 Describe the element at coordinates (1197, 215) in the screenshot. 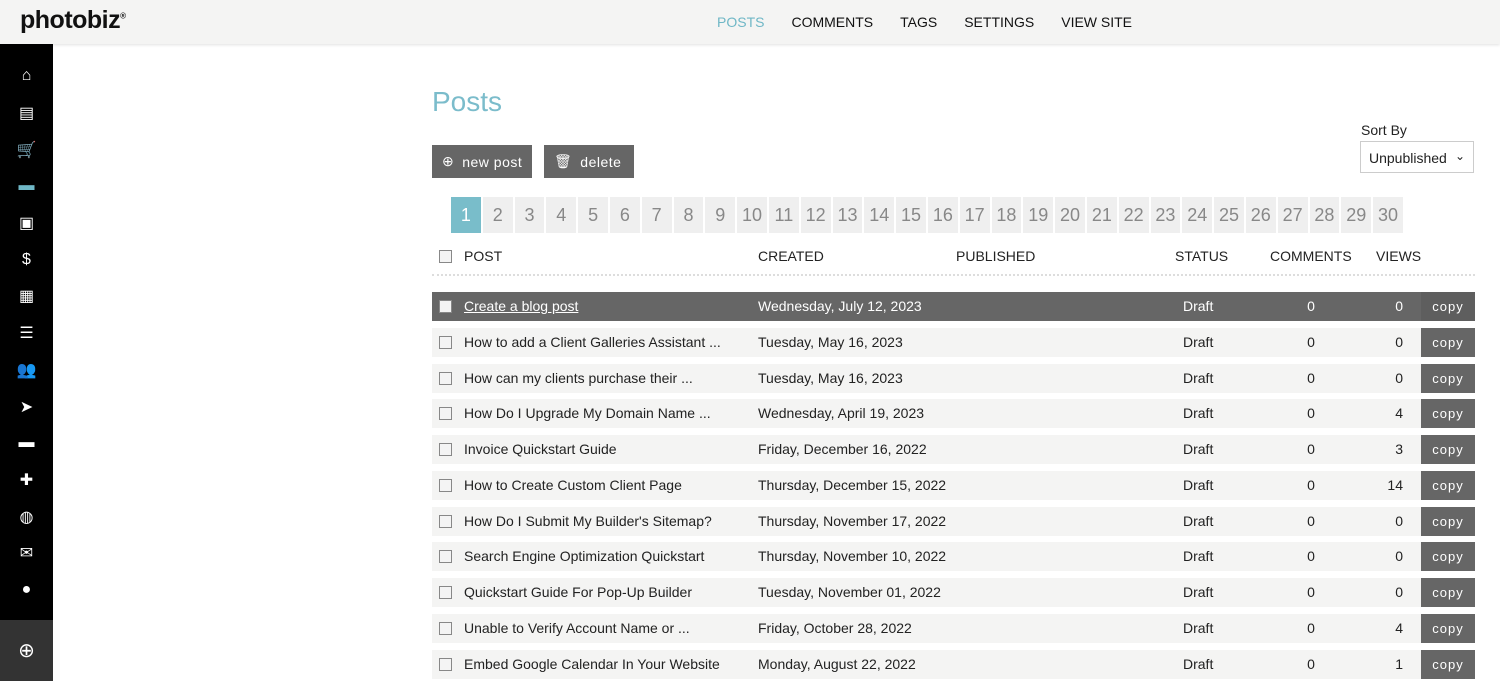

I see `page-24: 24` at that location.